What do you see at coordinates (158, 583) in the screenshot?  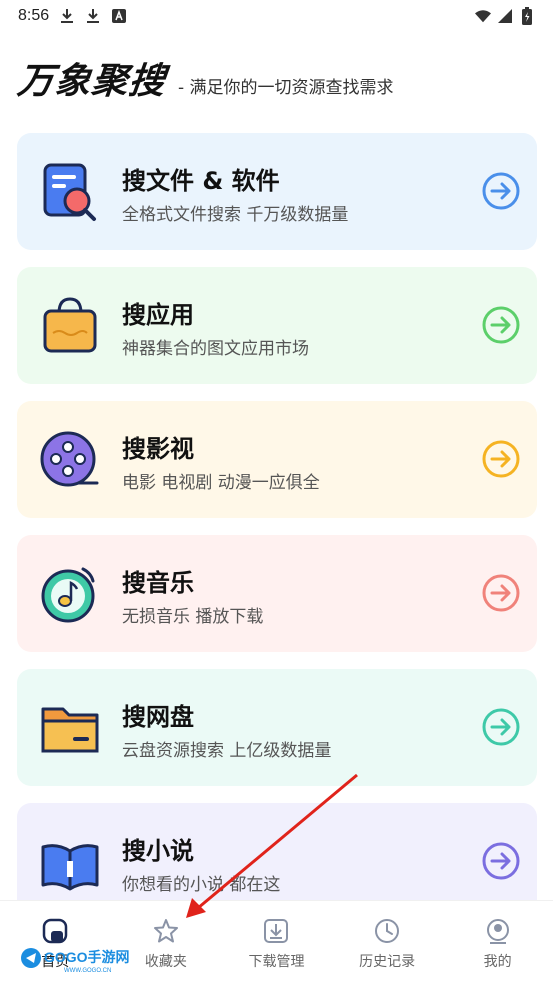 I see `card-title: 搜音乐` at bounding box center [158, 583].